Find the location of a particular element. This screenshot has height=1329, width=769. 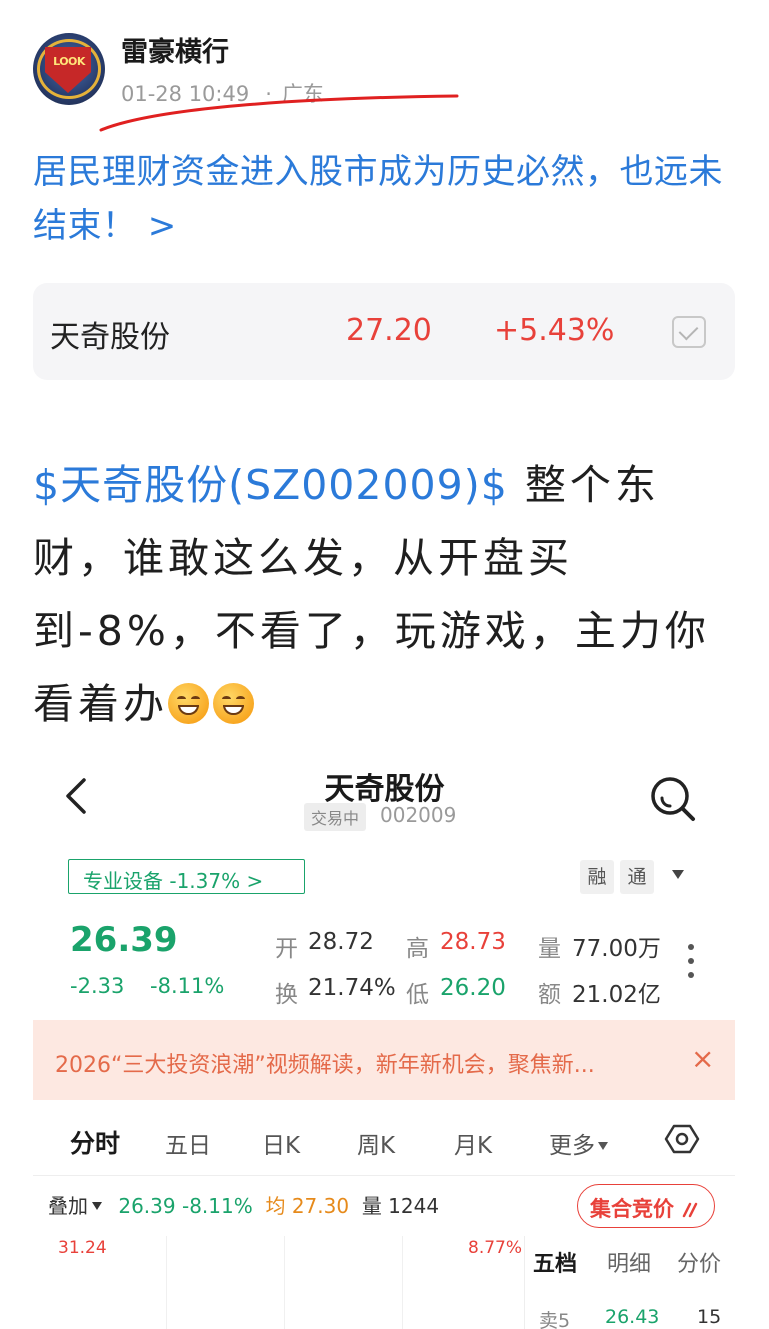

author-name: 雷豪横行 is located at coordinates (175, 49).